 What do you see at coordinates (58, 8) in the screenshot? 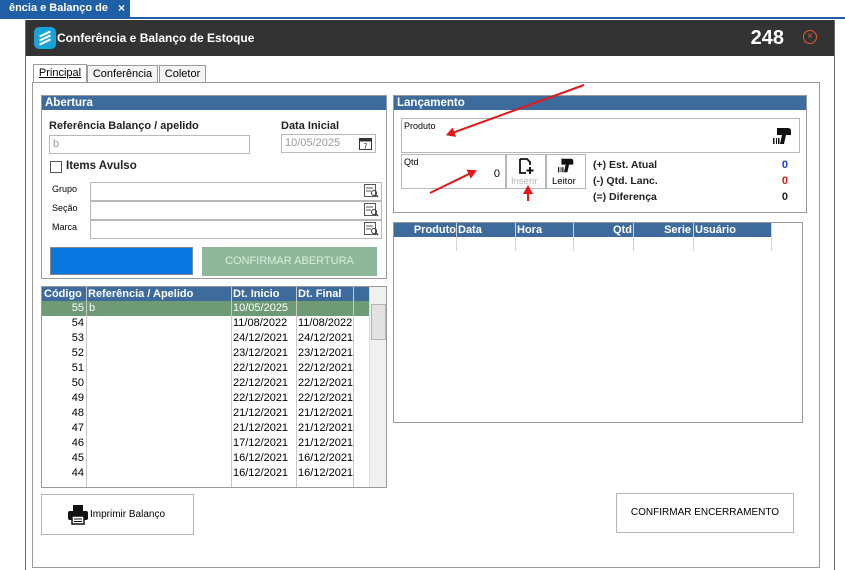
I see `document-tab-label: ência e Balanço de` at bounding box center [58, 8].